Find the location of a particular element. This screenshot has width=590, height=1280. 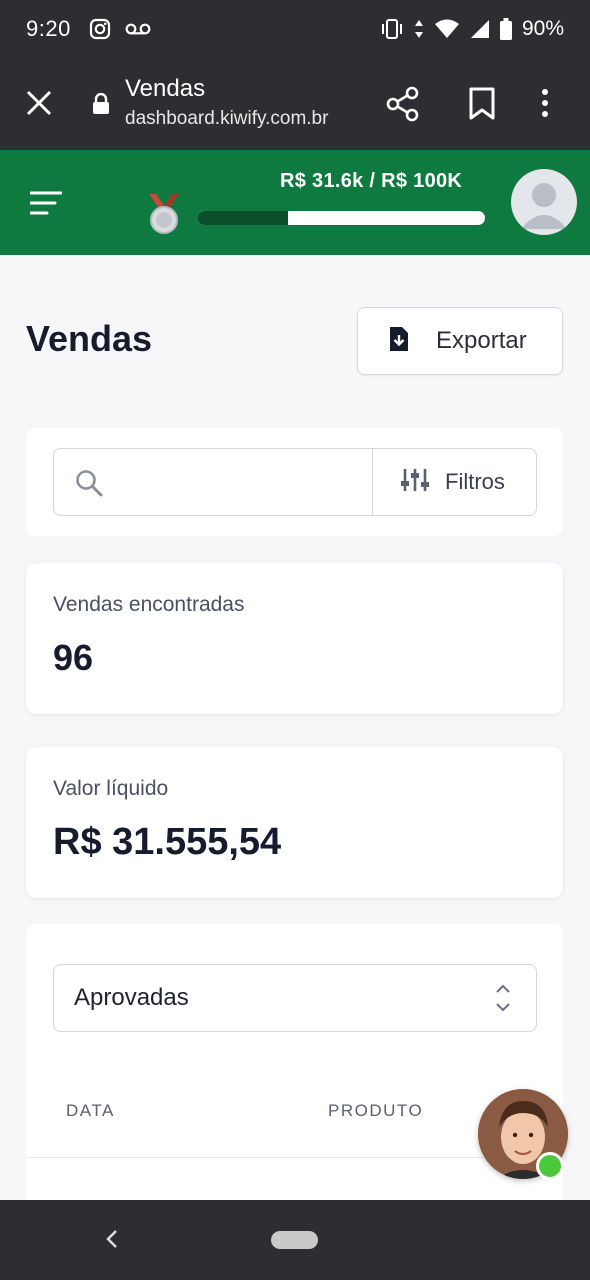

goal-progress-fill is located at coordinates (242, 218).